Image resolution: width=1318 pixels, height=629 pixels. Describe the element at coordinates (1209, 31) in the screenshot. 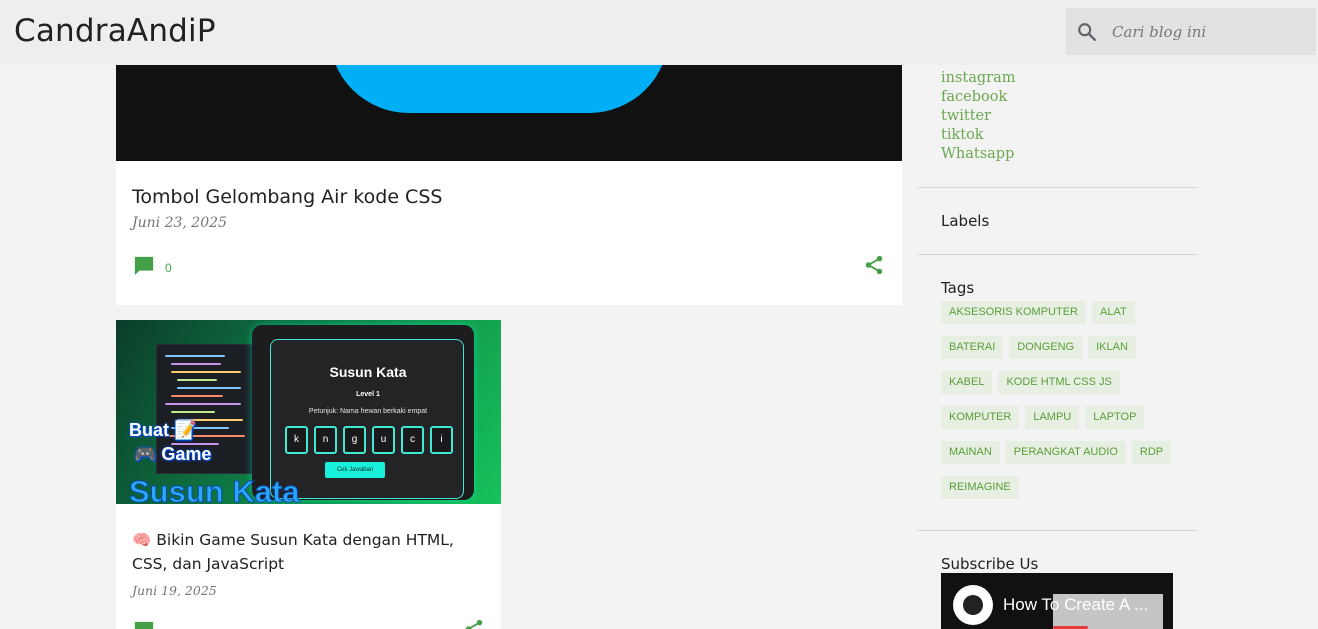

I see `search-input` at that location.